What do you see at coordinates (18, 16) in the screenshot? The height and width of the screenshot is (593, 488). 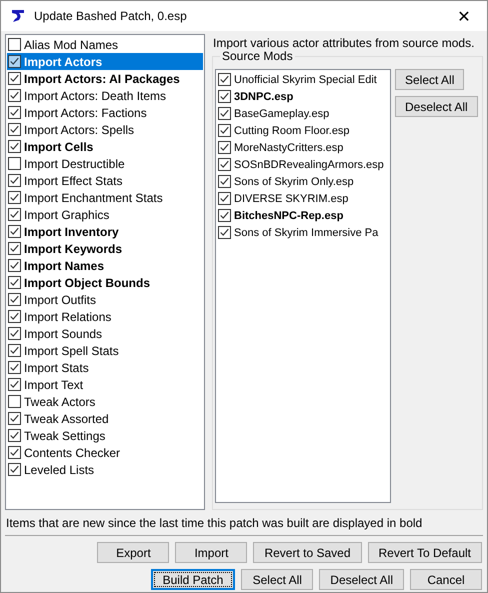 I see `app-logo-icon` at bounding box center [18, 16].